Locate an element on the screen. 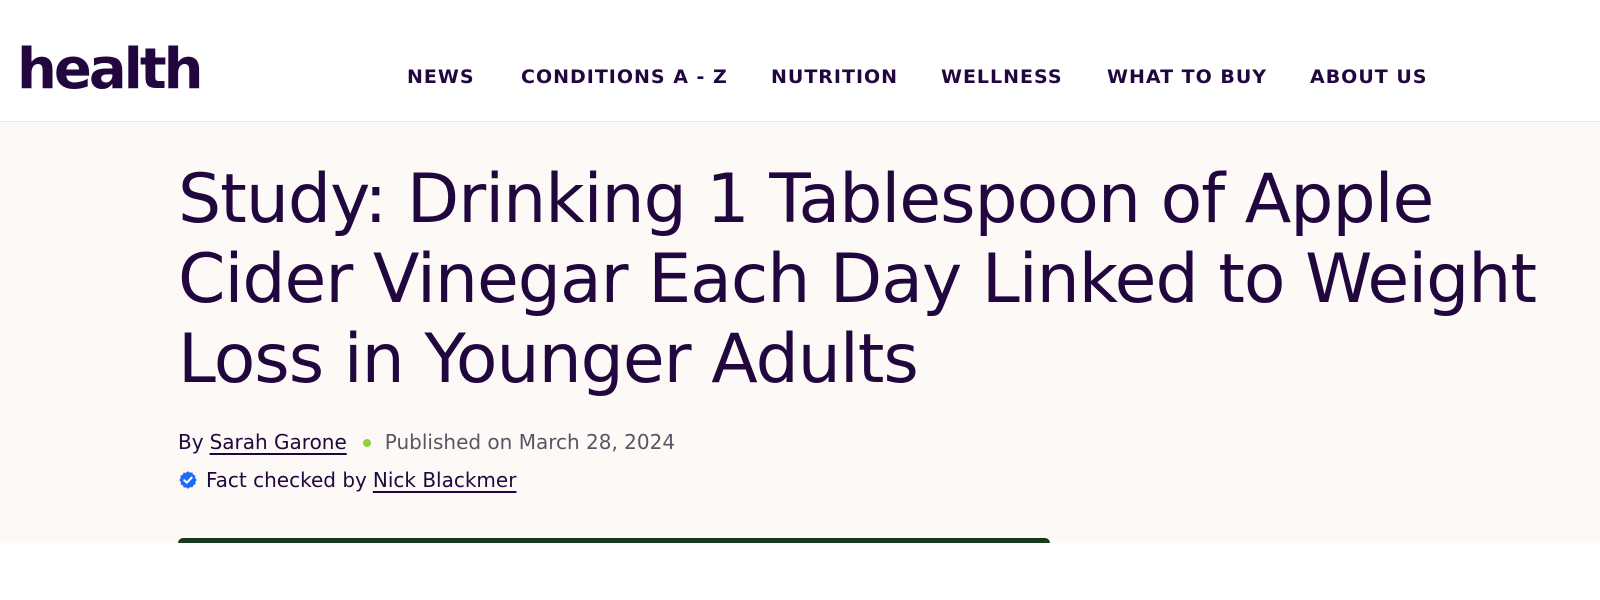 This screenshot has height=600, width=1600. fact-checked-label: Fact checked by is located at coordinates (286, 480).